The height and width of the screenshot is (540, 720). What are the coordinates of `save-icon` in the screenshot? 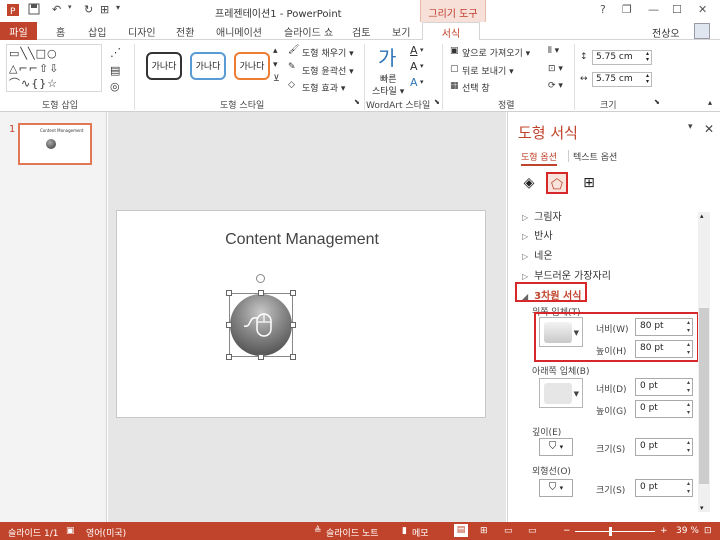 It's located at (34, 10).